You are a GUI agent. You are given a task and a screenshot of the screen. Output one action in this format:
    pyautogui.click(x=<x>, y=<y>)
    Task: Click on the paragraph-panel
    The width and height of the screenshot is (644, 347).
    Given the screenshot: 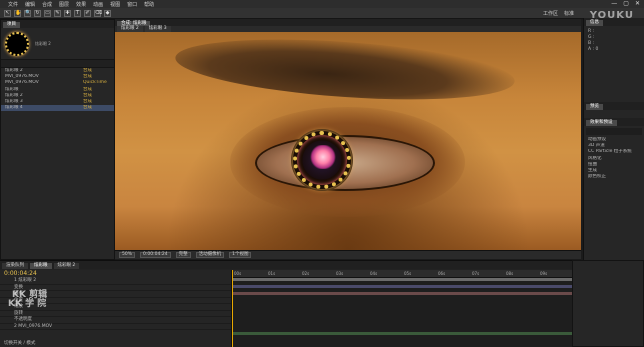 What is the action you would take?
    pyautogui.click(x=608, y=303)
    